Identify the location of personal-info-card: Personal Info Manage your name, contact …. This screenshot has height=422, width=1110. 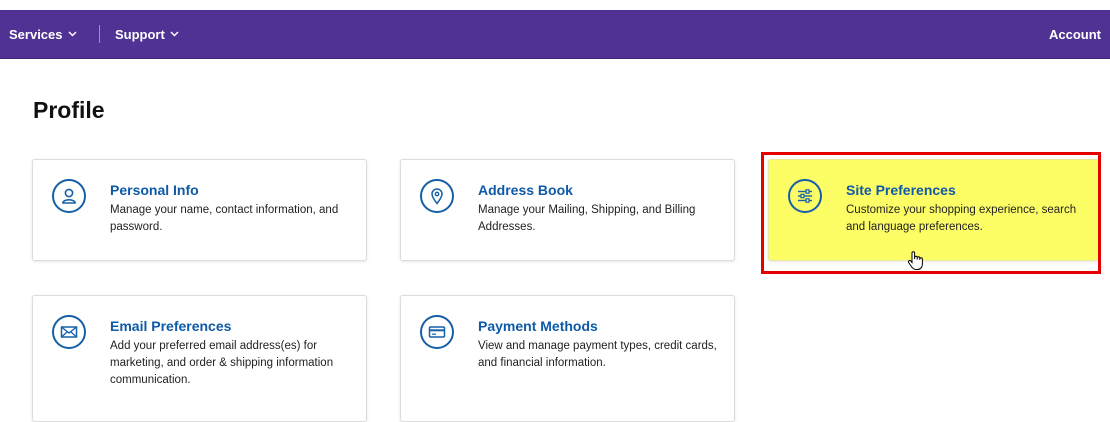
(199, 210).